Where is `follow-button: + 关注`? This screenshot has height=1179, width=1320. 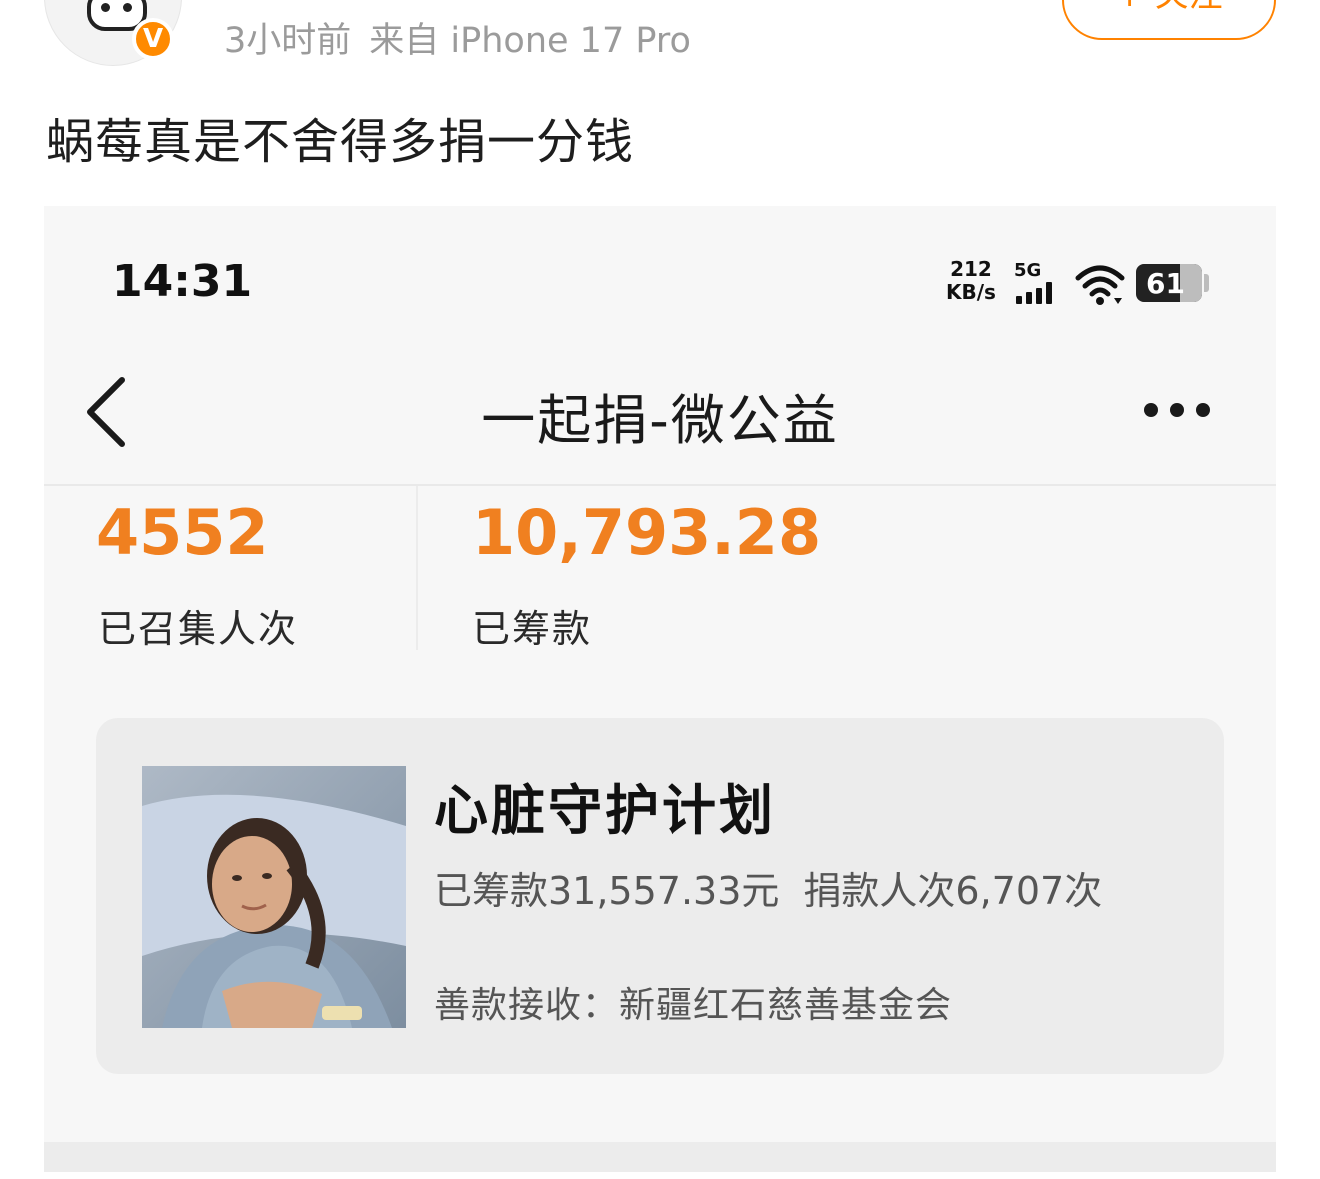
follow-button: + 关注 is located at coordinates (1169, 20).